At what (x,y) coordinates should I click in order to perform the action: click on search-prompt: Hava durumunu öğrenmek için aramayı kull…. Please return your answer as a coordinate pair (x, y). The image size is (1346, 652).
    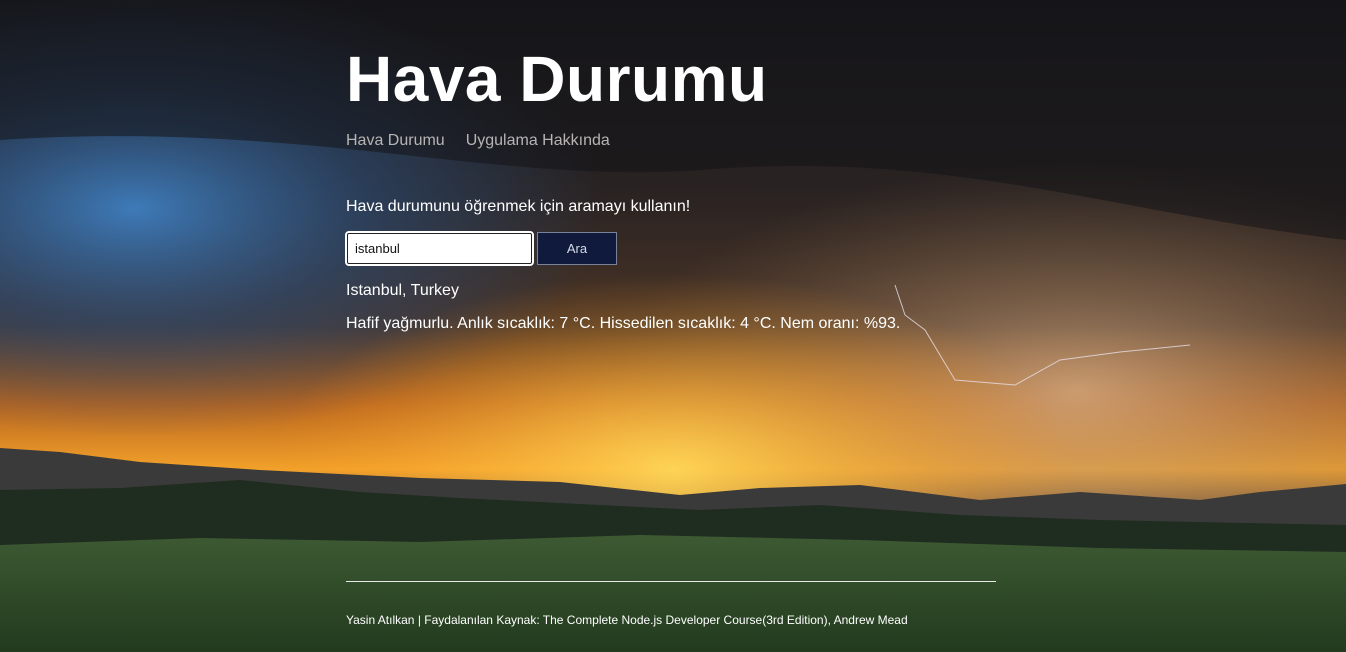
    Looking at the image, I should click on (518, 206).